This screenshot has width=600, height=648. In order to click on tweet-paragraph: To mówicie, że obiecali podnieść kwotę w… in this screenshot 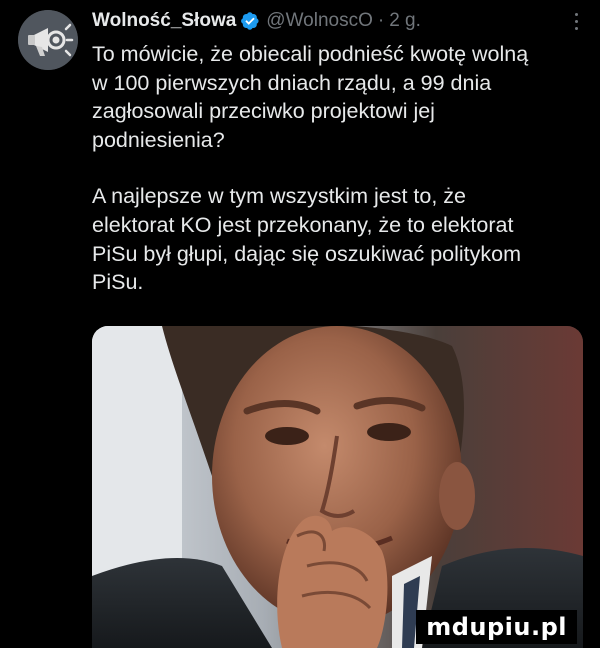, I will do `click(310, 97)`.